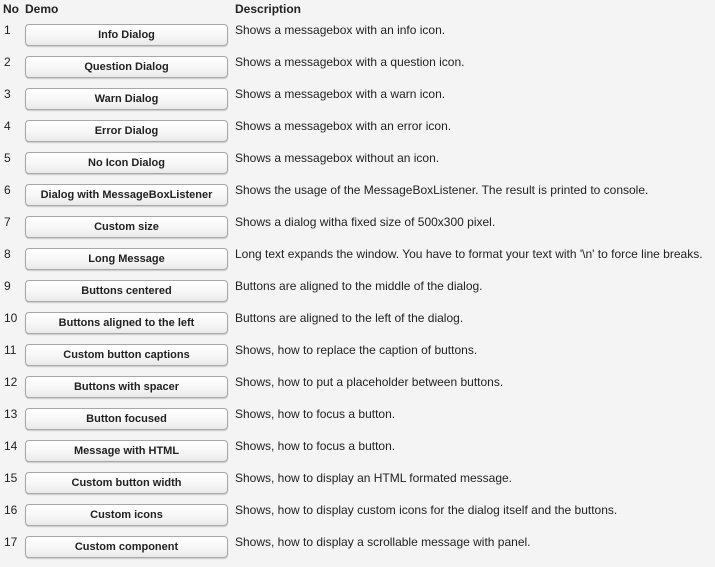 The width and height of the screenshot is (715, 567). What do you see at coordinates (7, 254) in the screenshot?
I see `row-number: 8` at bounding box center [7, 254].